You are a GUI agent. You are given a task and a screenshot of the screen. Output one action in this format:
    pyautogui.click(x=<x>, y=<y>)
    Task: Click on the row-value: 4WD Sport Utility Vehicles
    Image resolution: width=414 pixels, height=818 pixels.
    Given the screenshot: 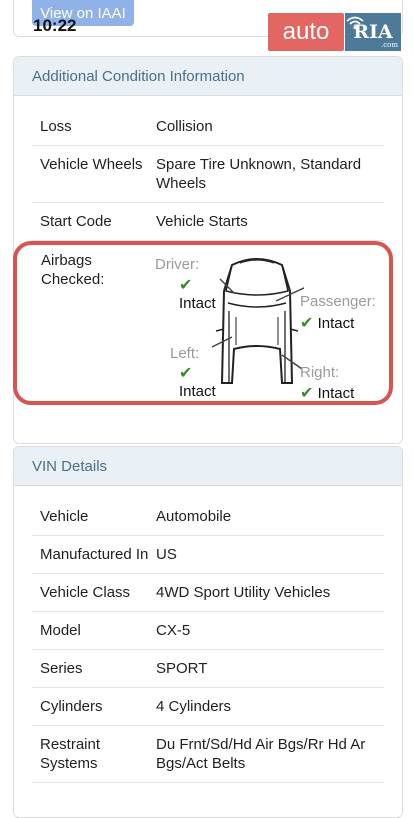 What is the action you would take?
    pyautogui.click(x=243, y=592)
    